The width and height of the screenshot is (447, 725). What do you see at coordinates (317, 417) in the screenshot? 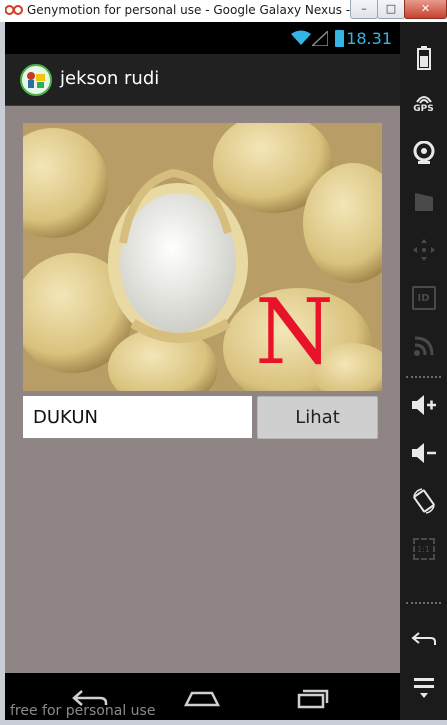
I see `lihat-button: Lihat` at bounding box center [317, 417].